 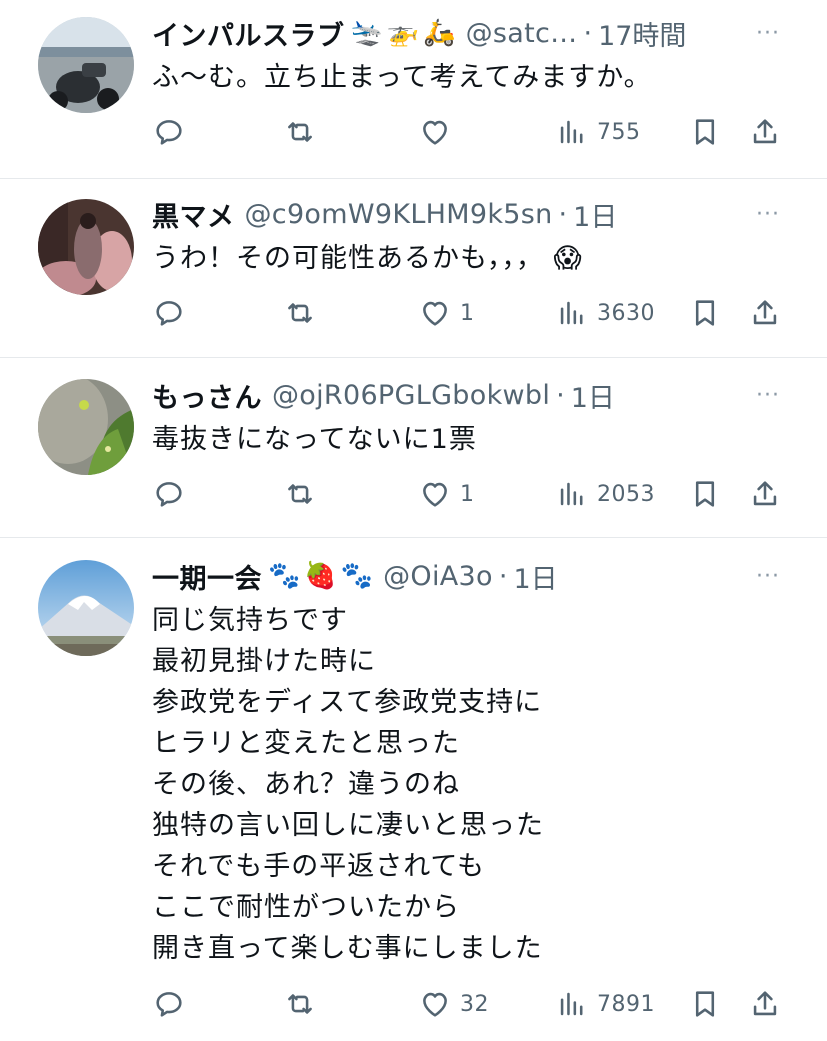 I want to click on display-name: インパルスラブ, so click(x=248, y=33).